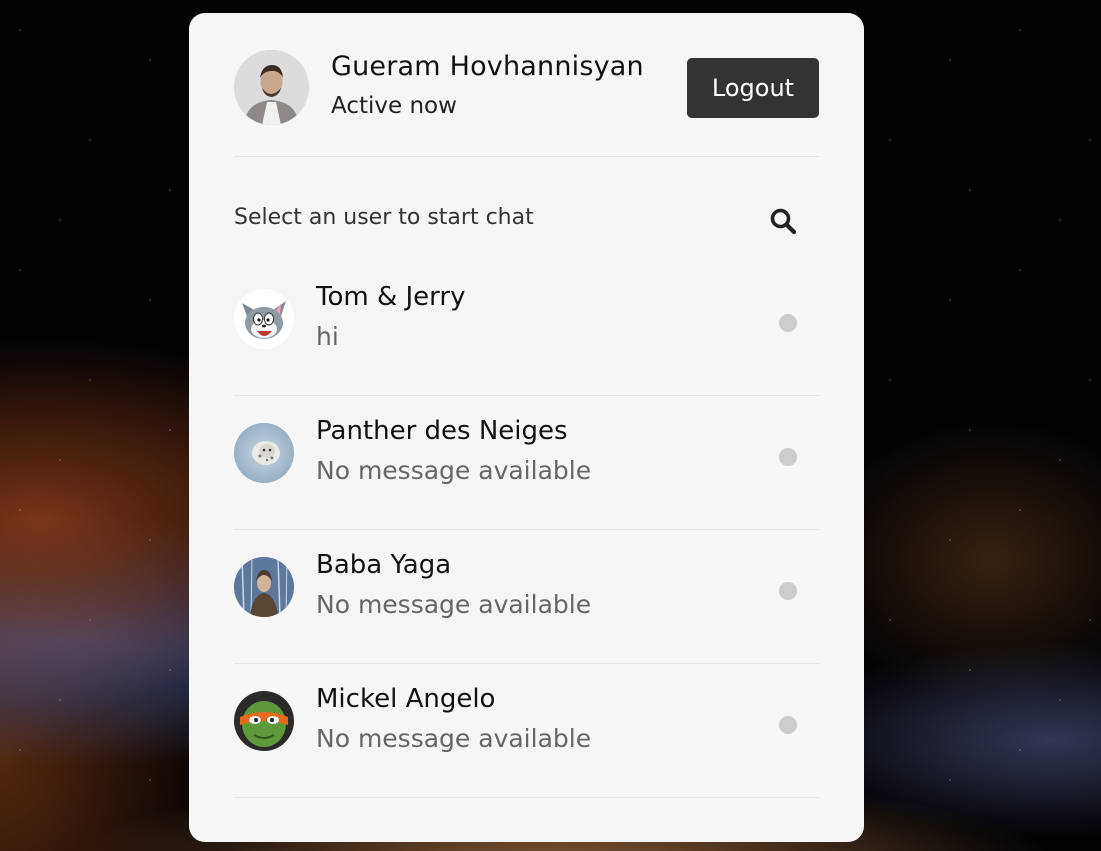  Describe the element at coordinates (391, 297) in the screenshot. I see `user-name: Tom & Jerry` at that location.